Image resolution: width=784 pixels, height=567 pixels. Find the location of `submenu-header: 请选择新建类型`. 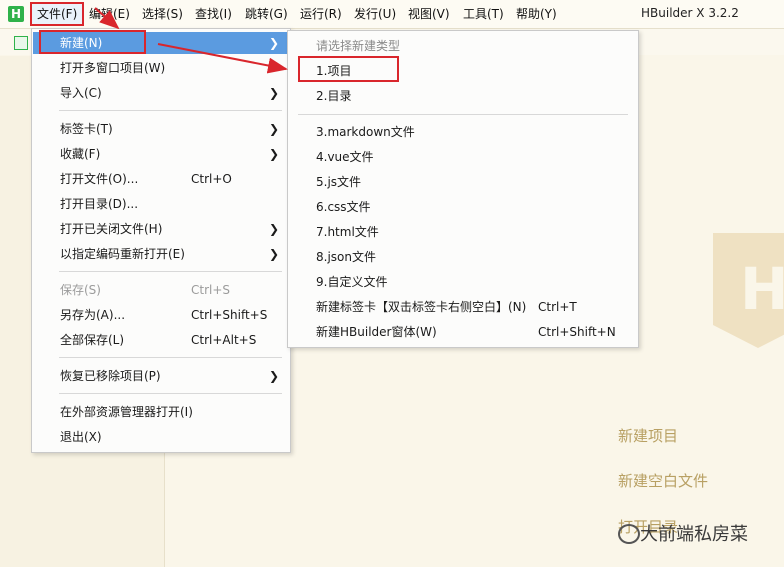

submenu-header: 请选择新建类型 is located at coordinates (358, 46).